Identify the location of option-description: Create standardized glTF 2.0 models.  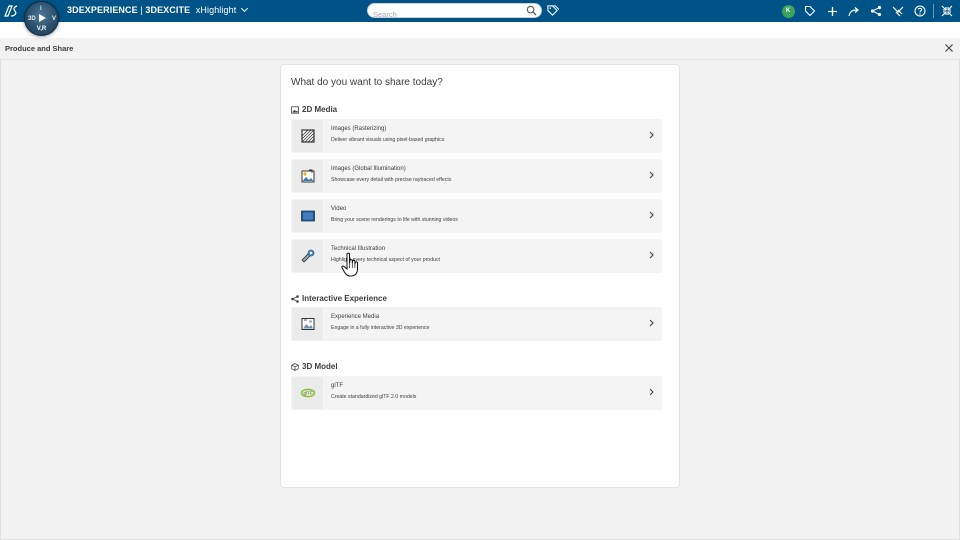
(374, 397).